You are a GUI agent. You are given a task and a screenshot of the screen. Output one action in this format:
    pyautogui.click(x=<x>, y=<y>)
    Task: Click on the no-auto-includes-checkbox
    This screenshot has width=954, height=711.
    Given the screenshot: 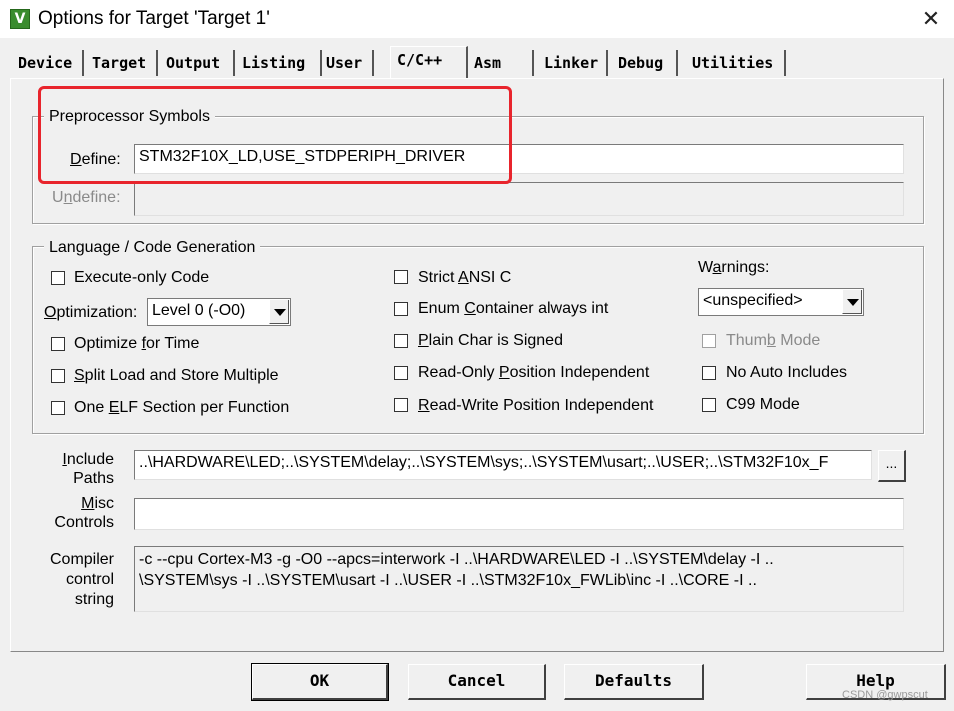 What is the action you would take?
    pyautogui.click(x=709, y=373)
    